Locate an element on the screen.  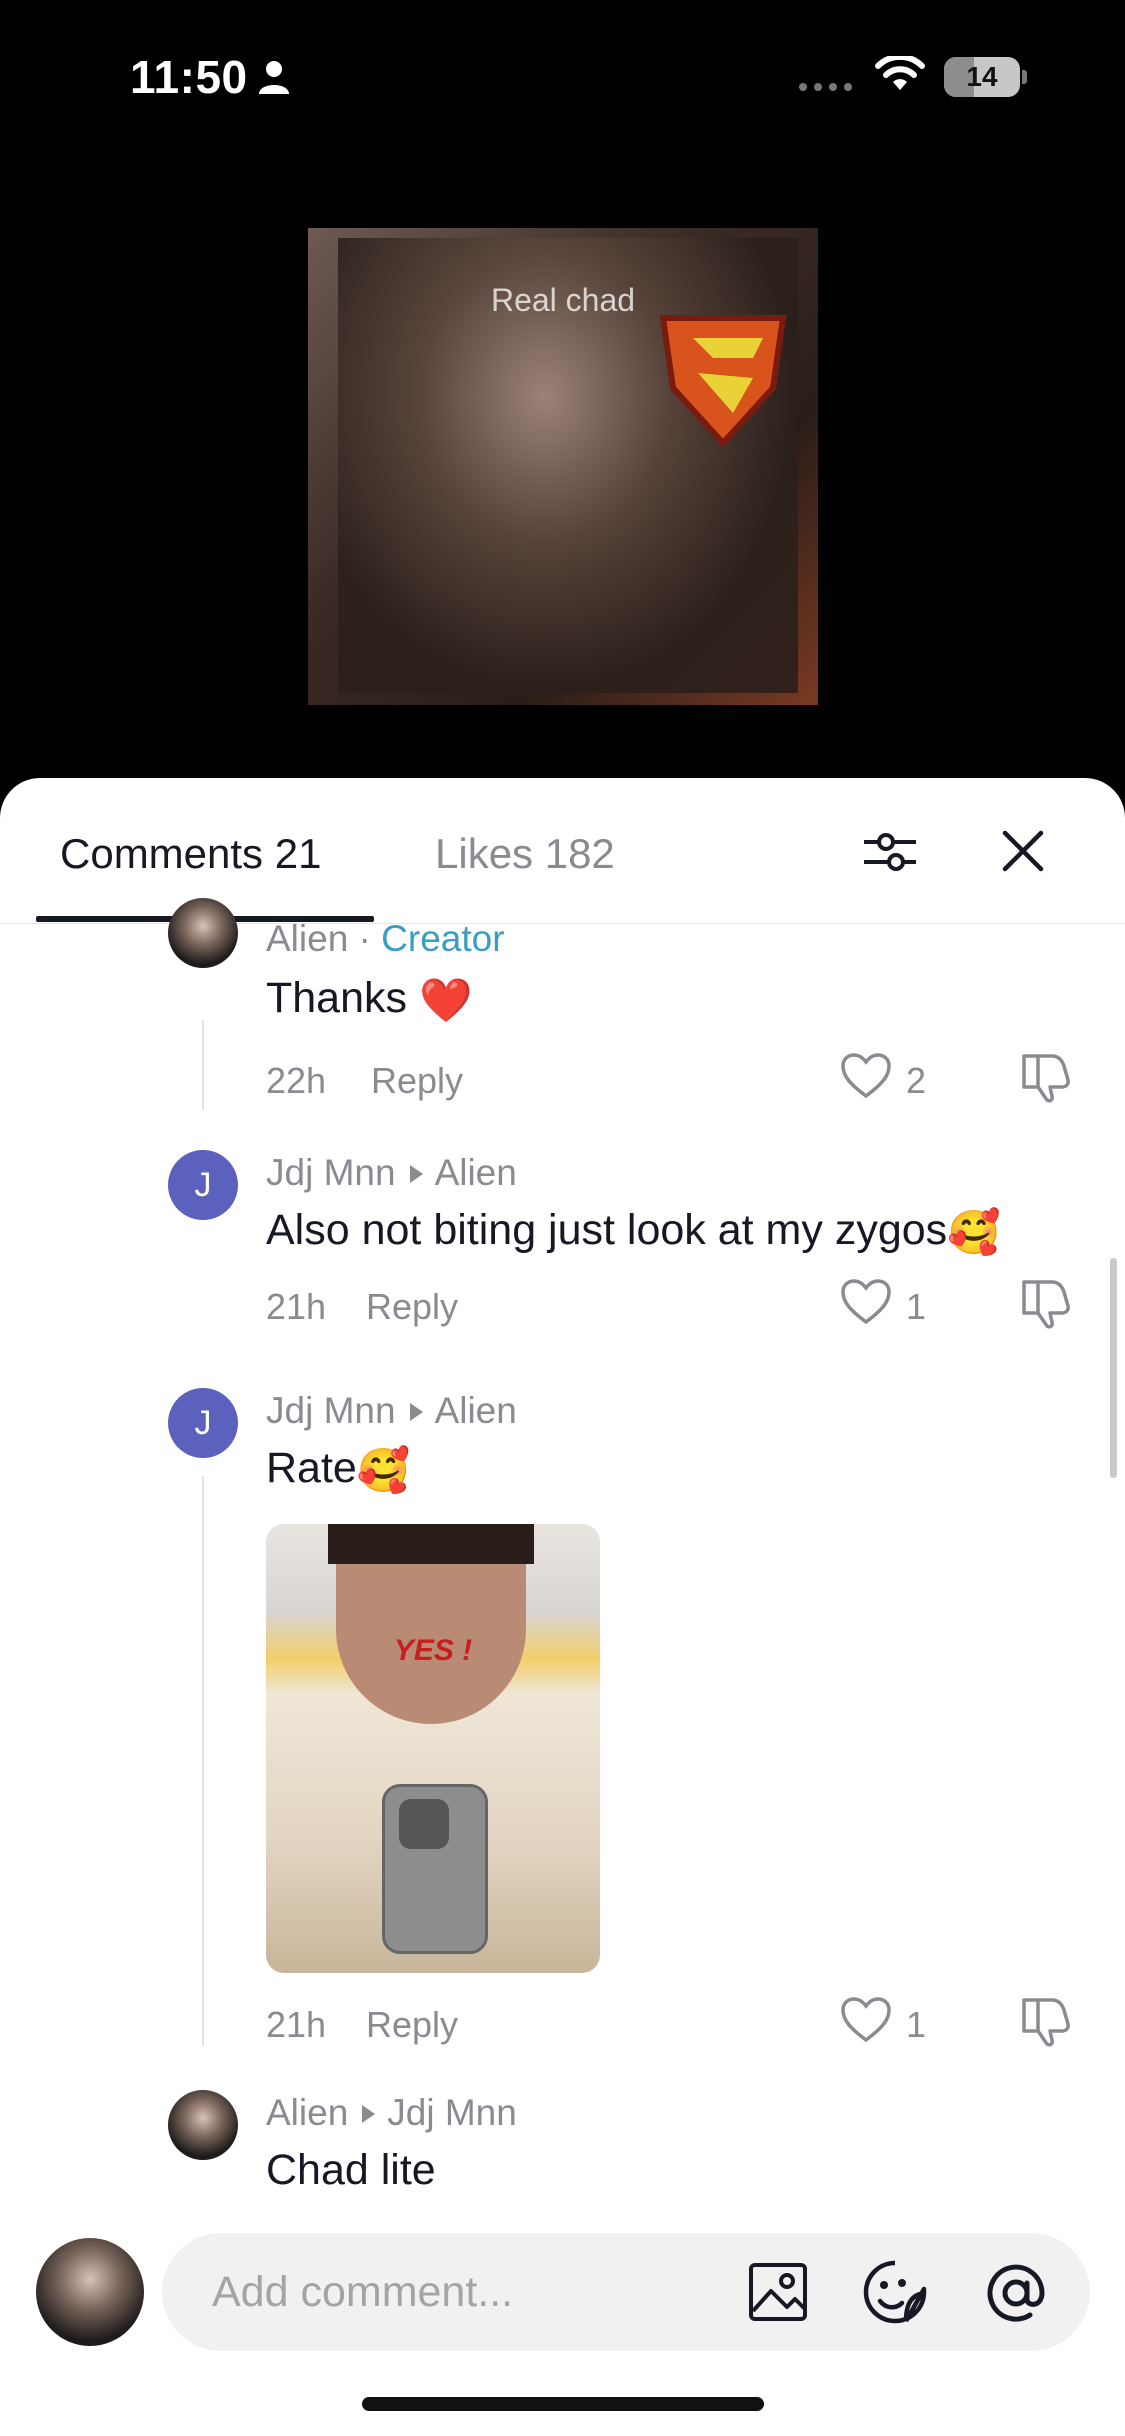
comment-text: Rate🥰 is located at coordinates (338, 1469).